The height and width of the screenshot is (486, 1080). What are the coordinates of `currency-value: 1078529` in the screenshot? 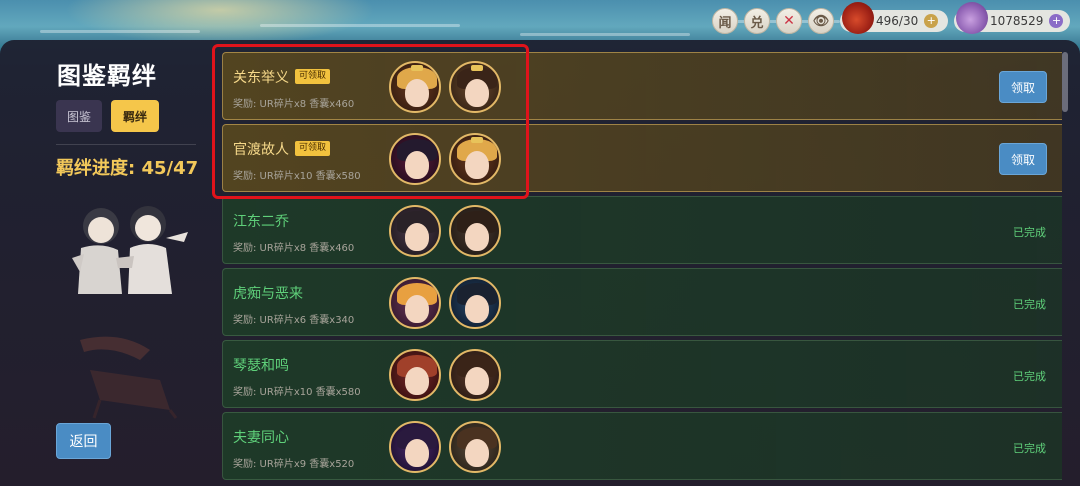 It's located at (1017, 21).